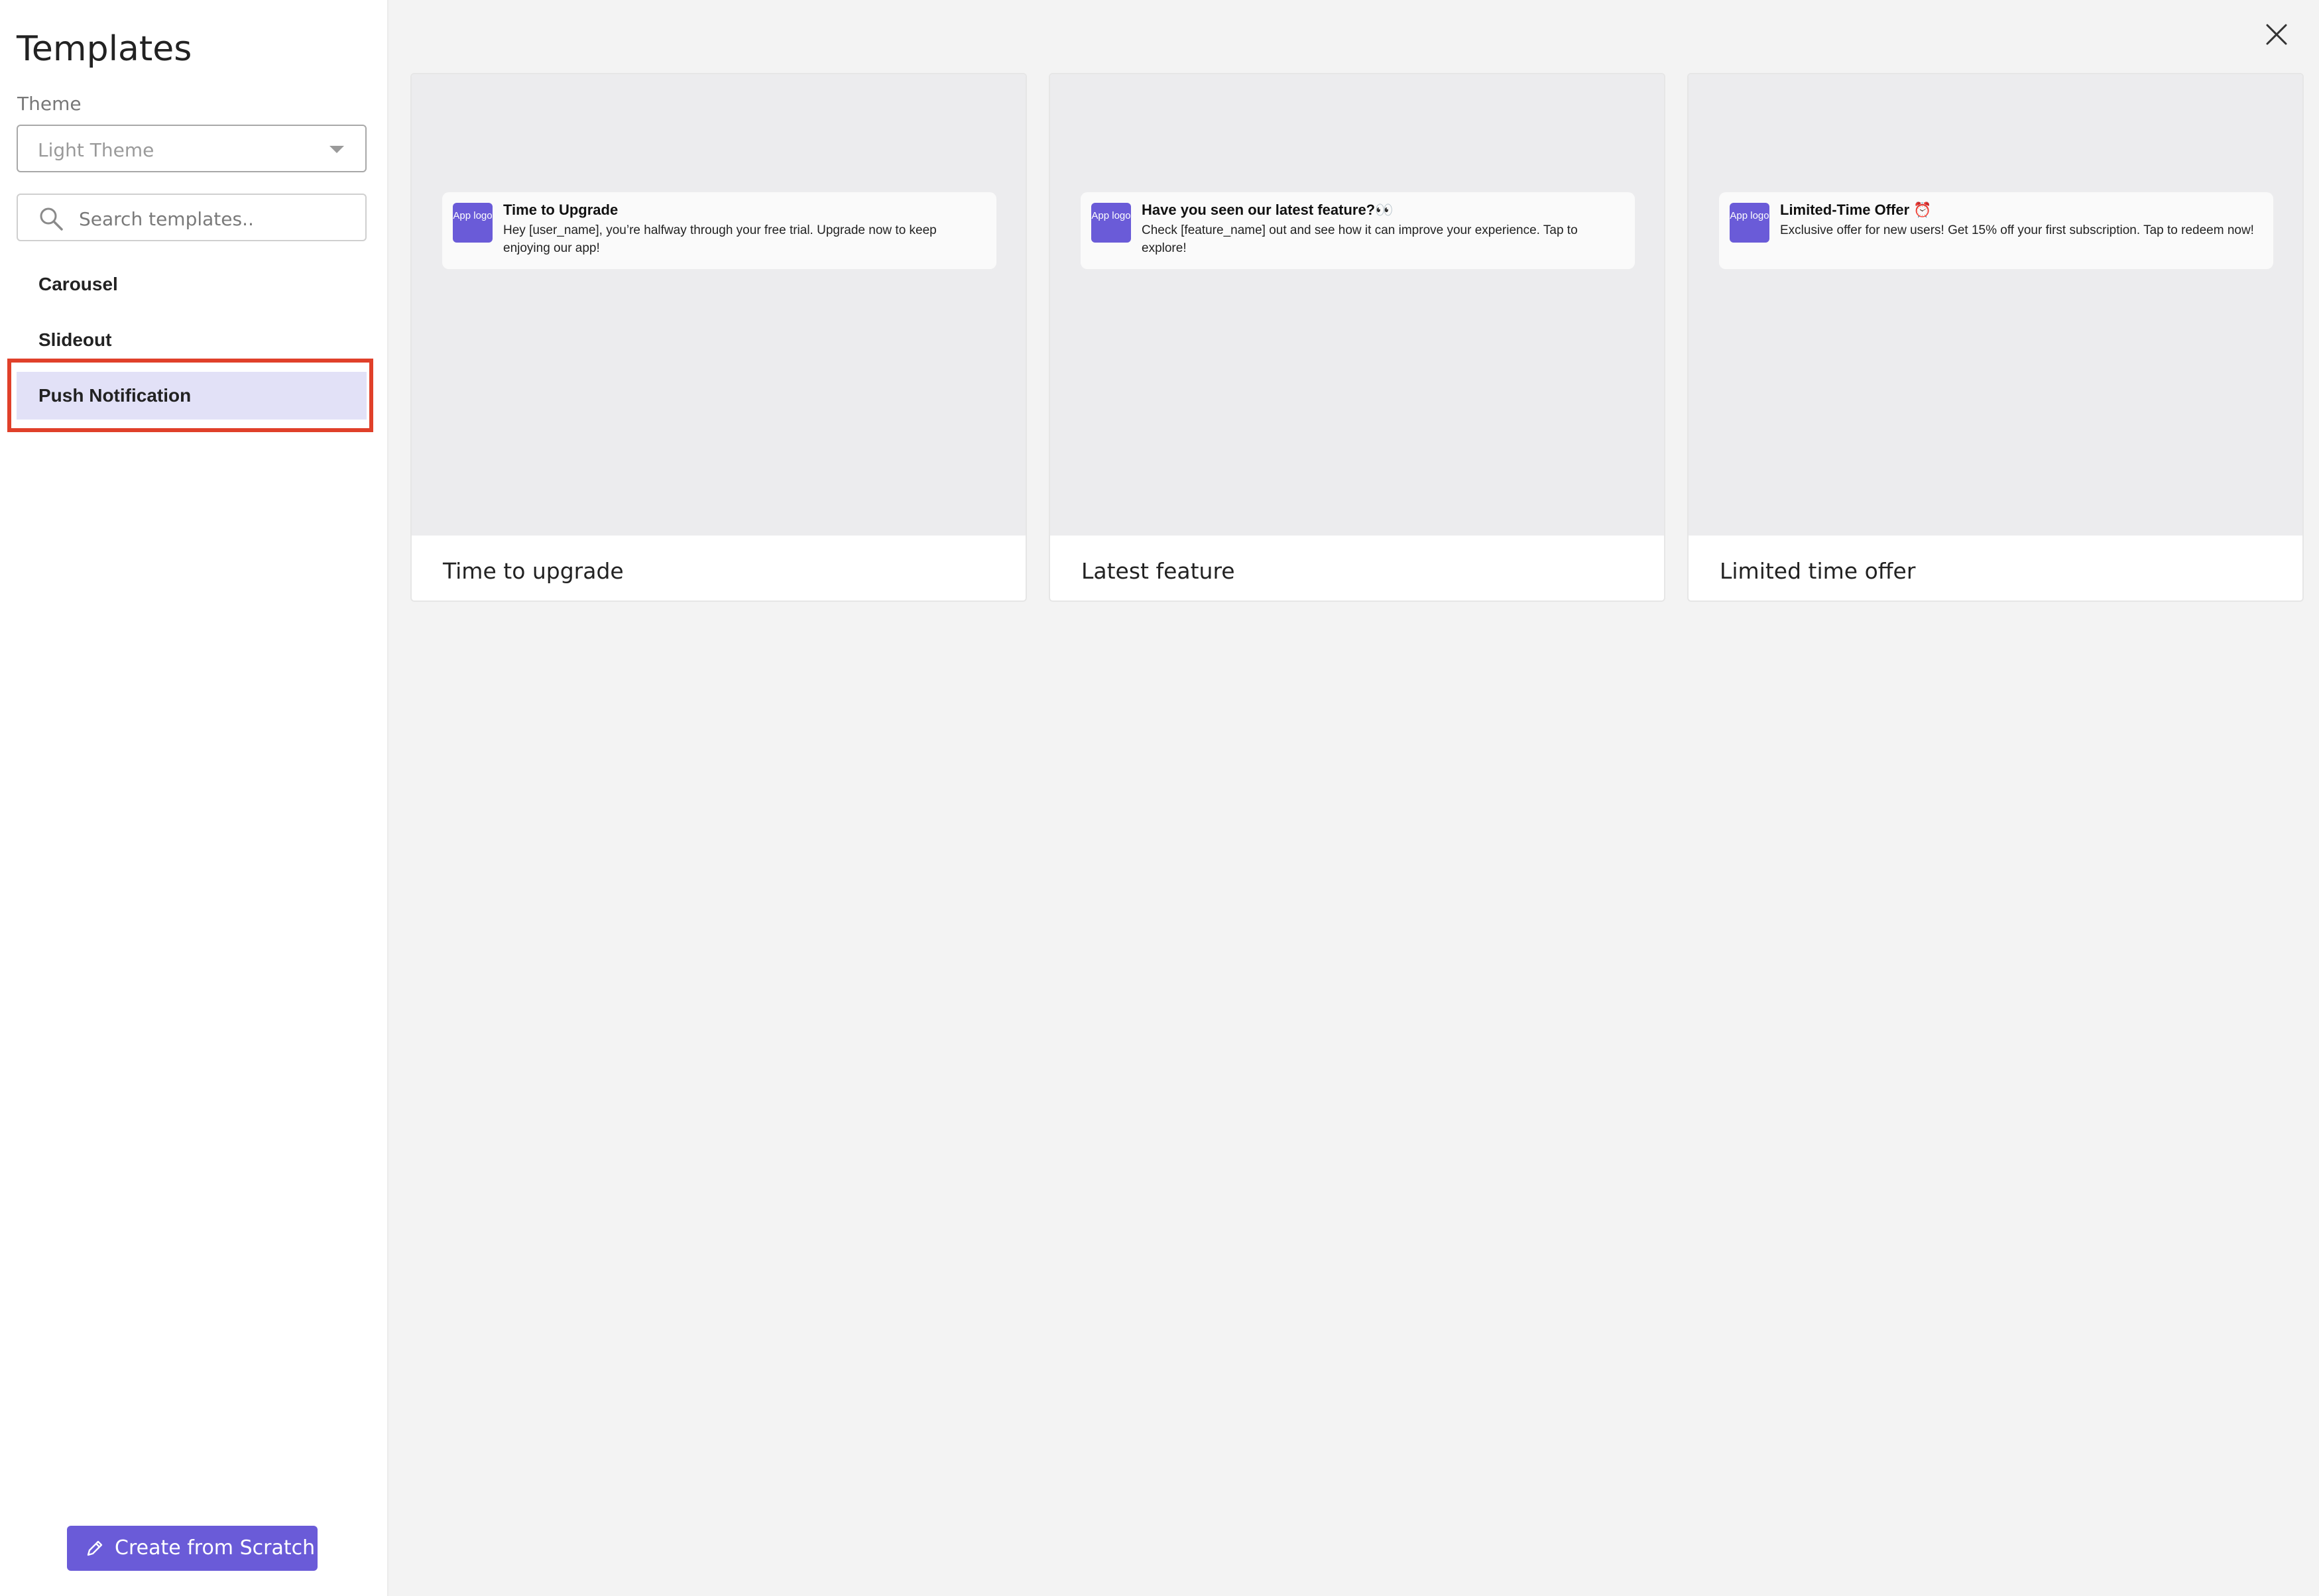 This screenshot has width=2319, height=1596. I want to click on search-placeholder: Search templates.., so click(166, 219).